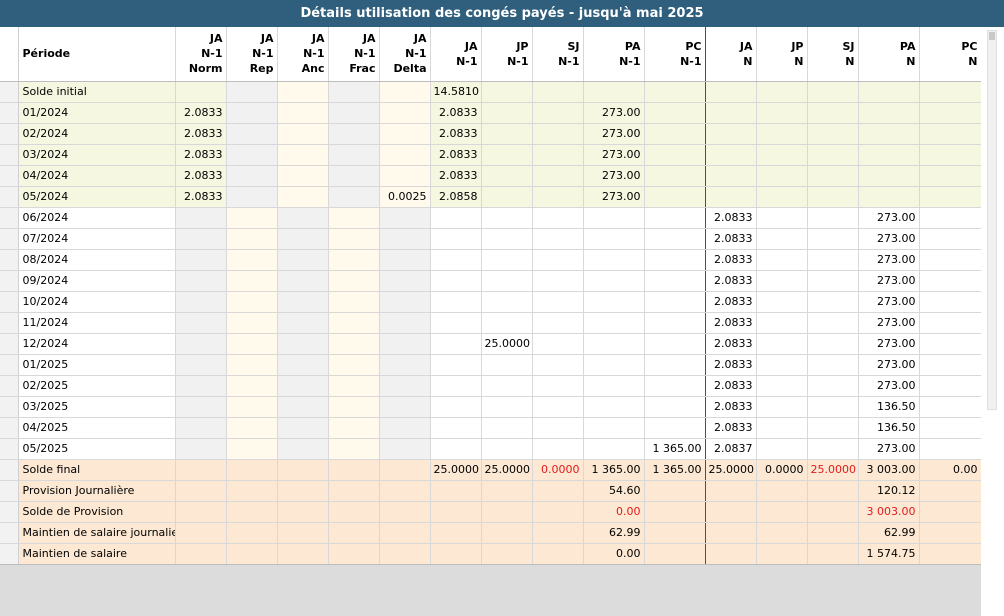 The width and height of the screenshot is (1004, 616). What do you see at coordinates (97, 365) in the screenshot?
I see `row-label: 01/2025` at bounding box center [97, 365].